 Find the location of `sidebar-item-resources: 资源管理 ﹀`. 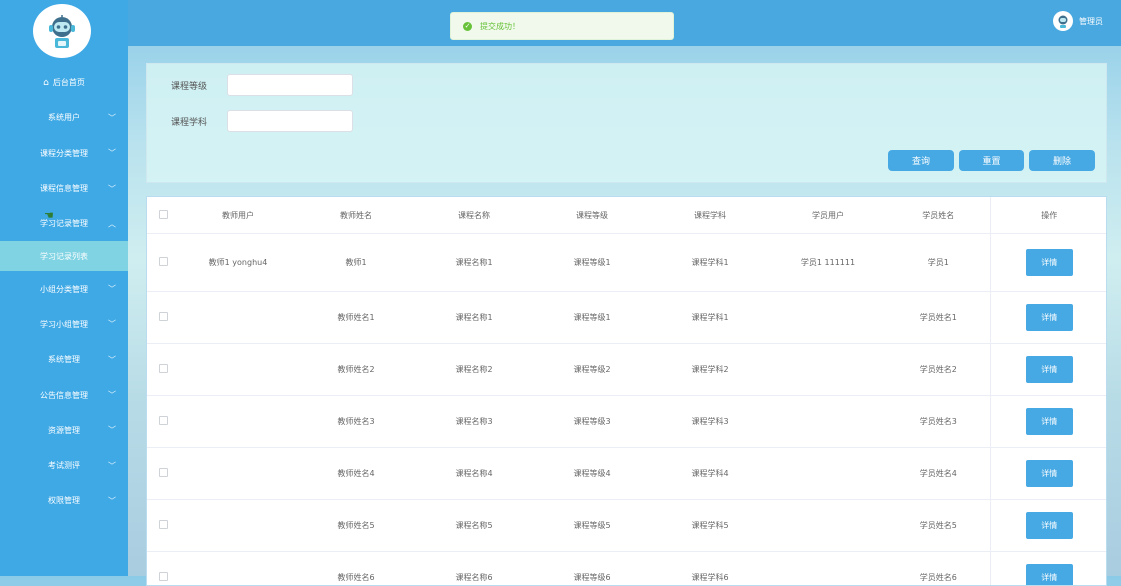

sidebar-item-resources: 资源管理 ﹀ is located at coordinates (64, 430).